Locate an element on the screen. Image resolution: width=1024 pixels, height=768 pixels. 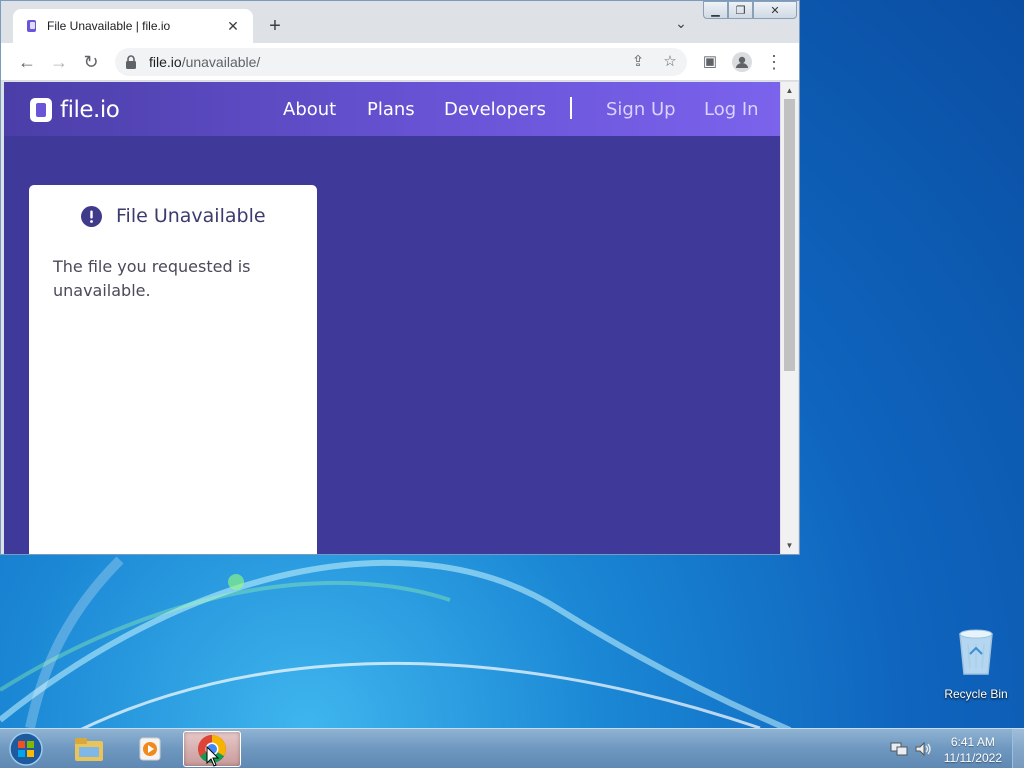
profile-avatar-icon is located at coordinates (742, 62).